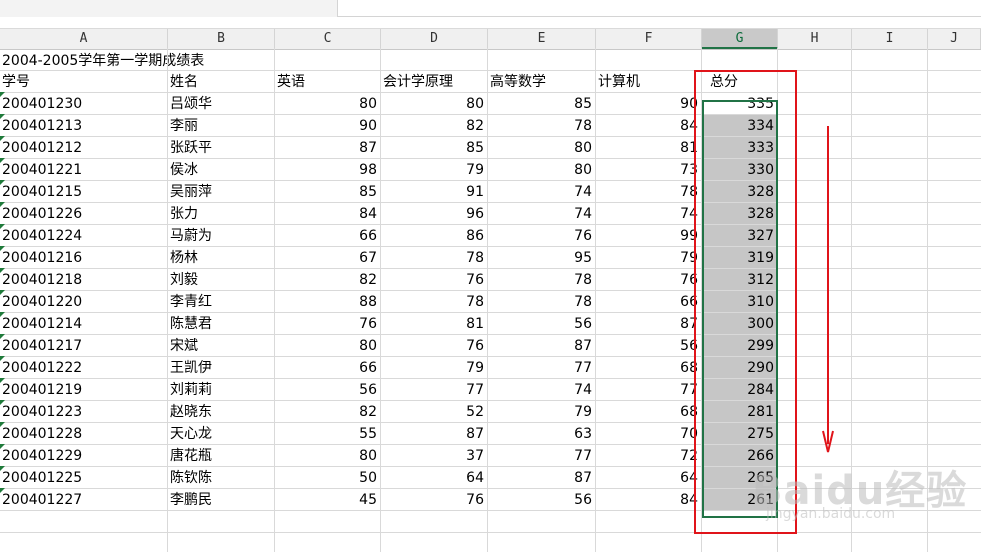 Image resolution: width=981 pixels, height=552 pixels. What do you see at coordinates (739, 257) in the screenshot?
I see `total-score-cell: 319` at bounding box center [739, 257].